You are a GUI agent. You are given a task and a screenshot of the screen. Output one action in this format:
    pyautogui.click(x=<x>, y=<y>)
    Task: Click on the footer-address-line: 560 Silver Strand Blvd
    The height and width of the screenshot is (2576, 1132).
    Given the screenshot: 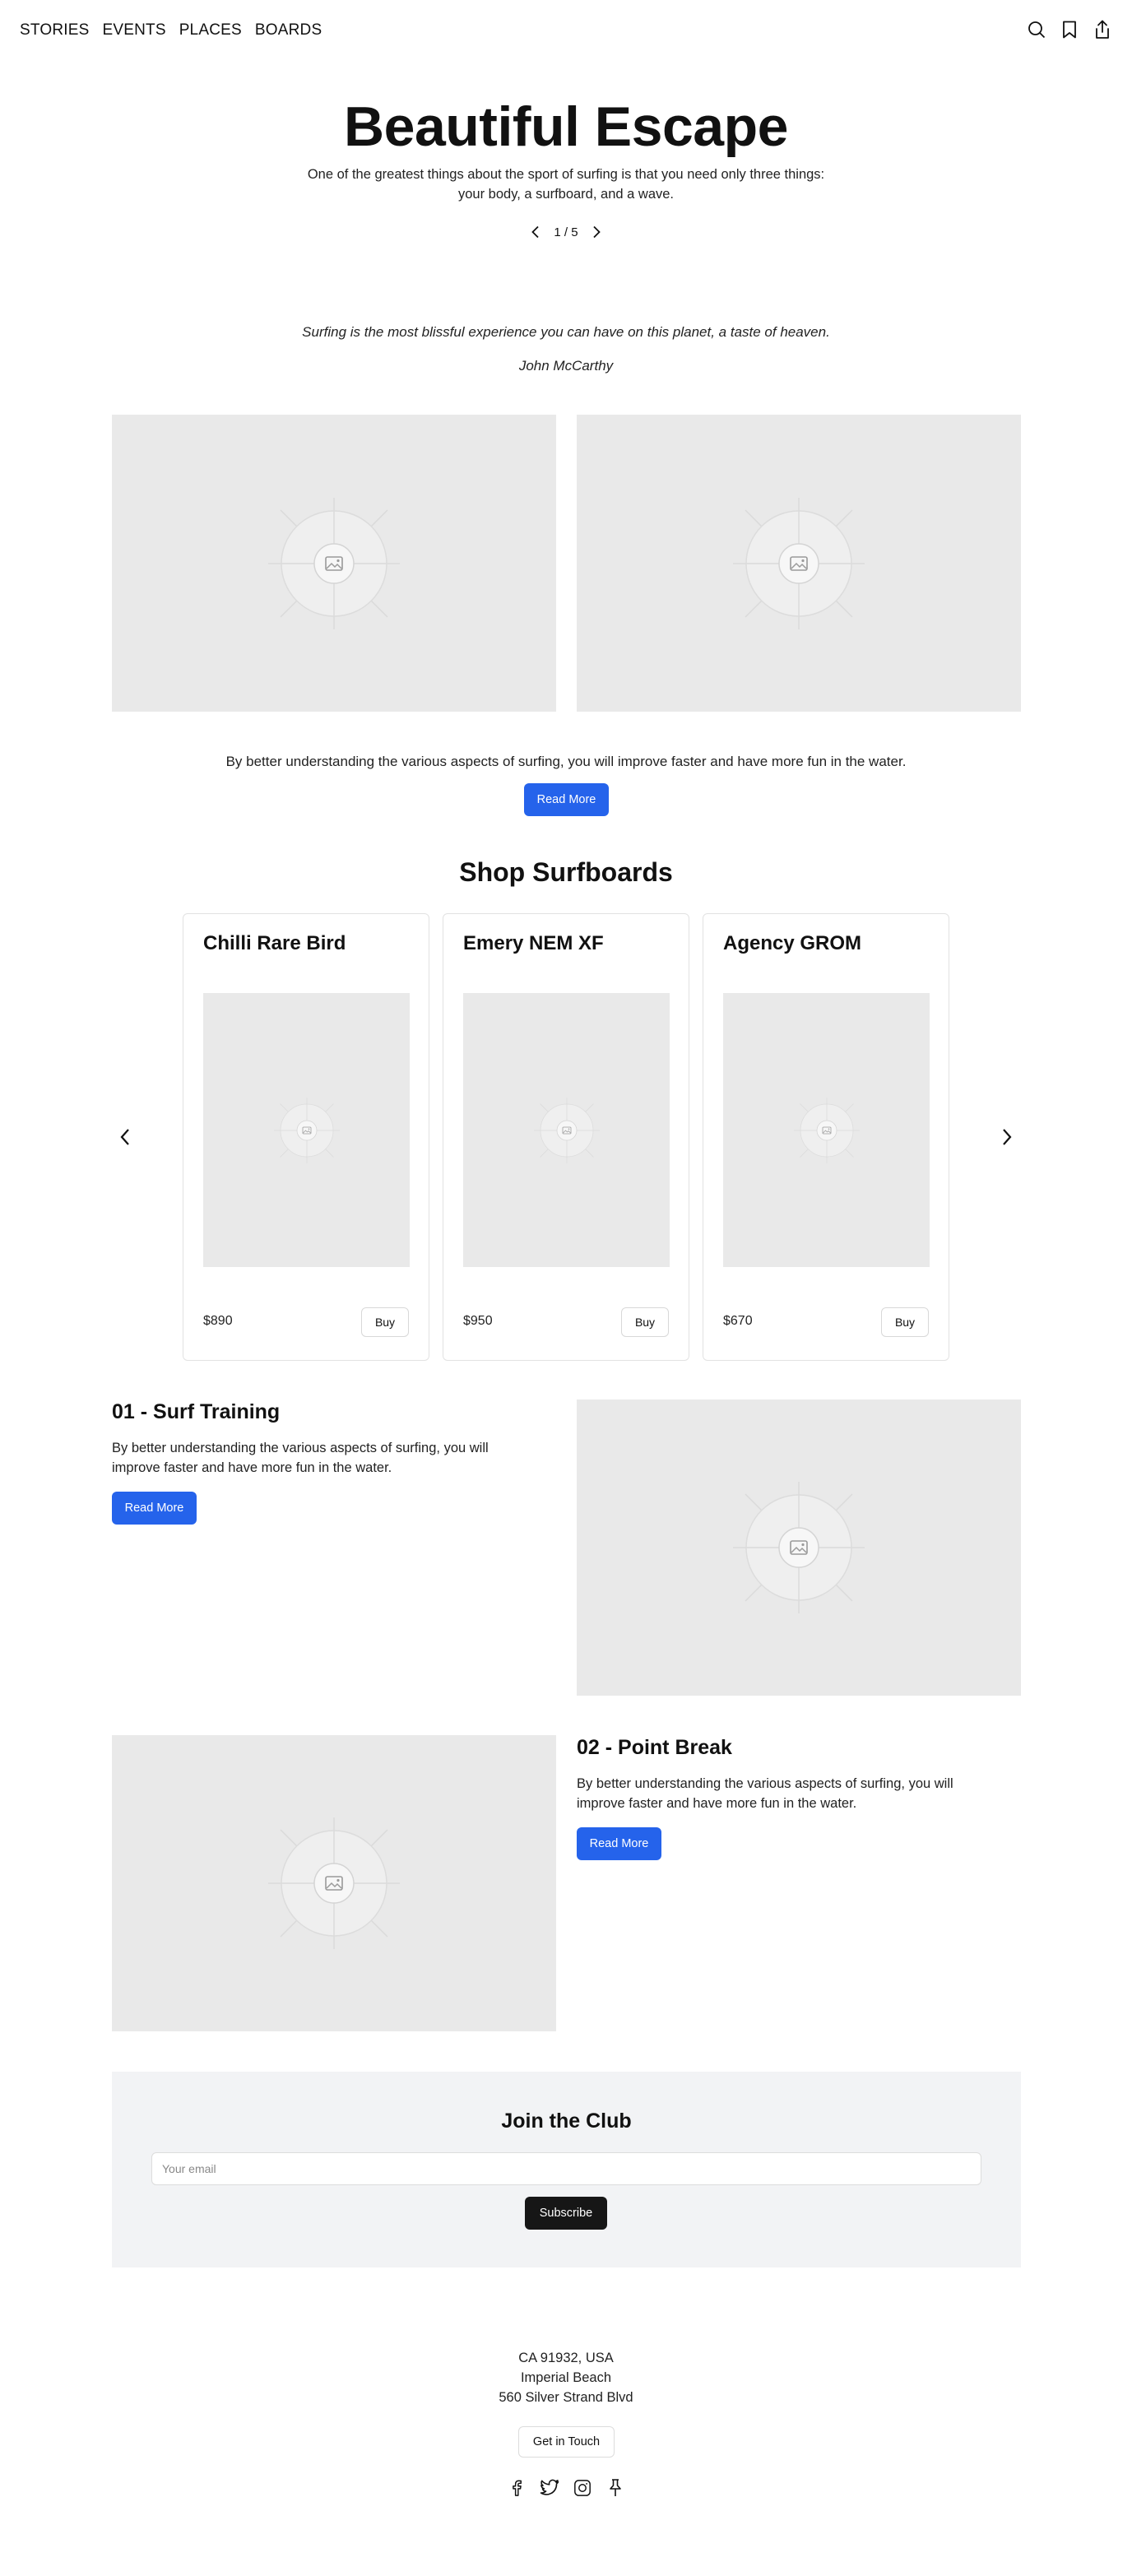 What is the action you would take?
    pyautogui.click(x=566, y=2397)
    